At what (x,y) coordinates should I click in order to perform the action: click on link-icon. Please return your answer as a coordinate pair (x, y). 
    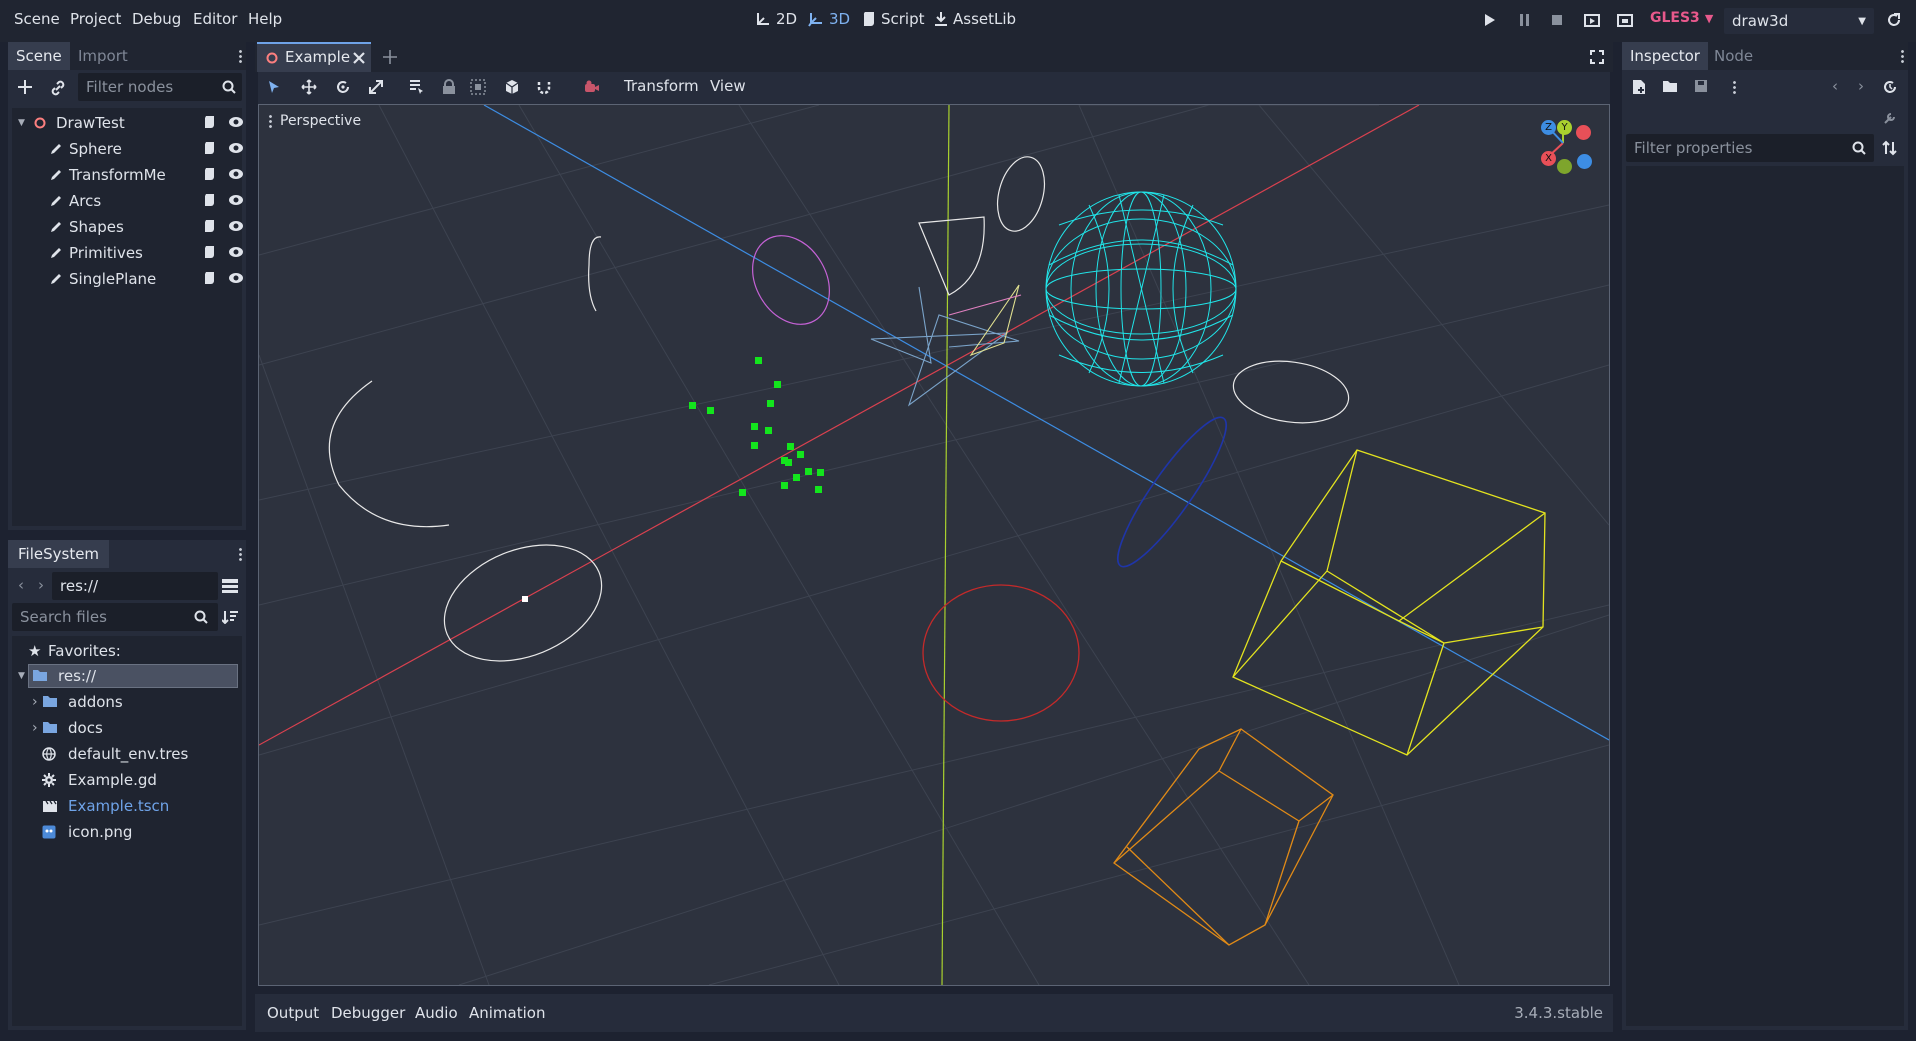
    Looking at the image, I should click on (58, 88).